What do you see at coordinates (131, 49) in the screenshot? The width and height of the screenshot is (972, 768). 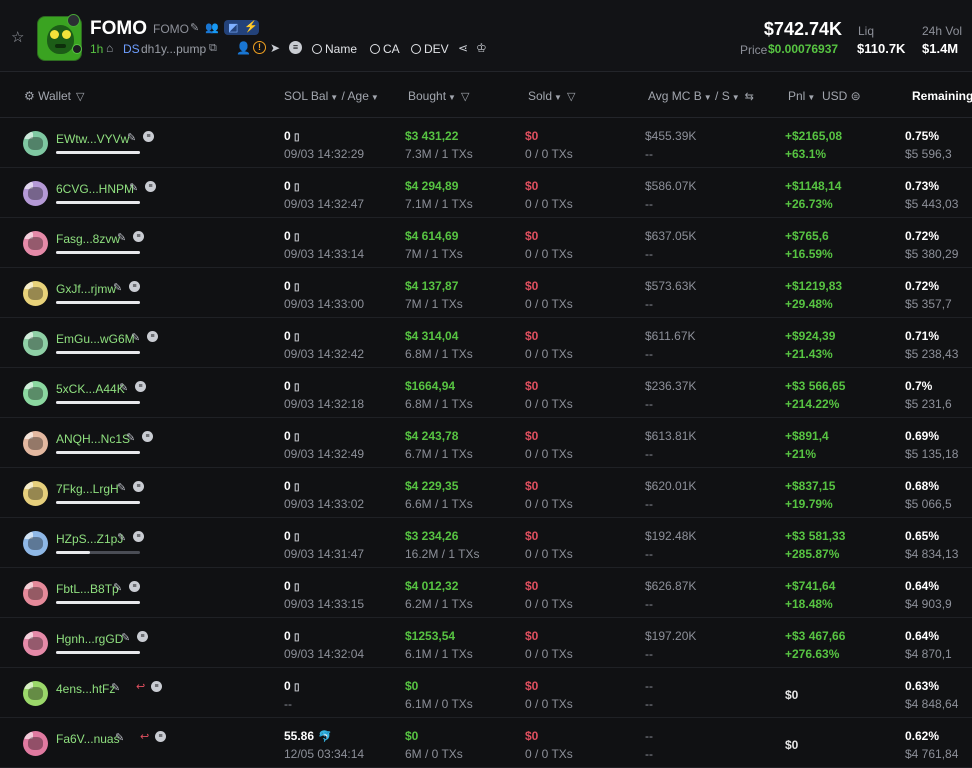 I see `dexscreener-link: DS` at bounding box center [131, 49].